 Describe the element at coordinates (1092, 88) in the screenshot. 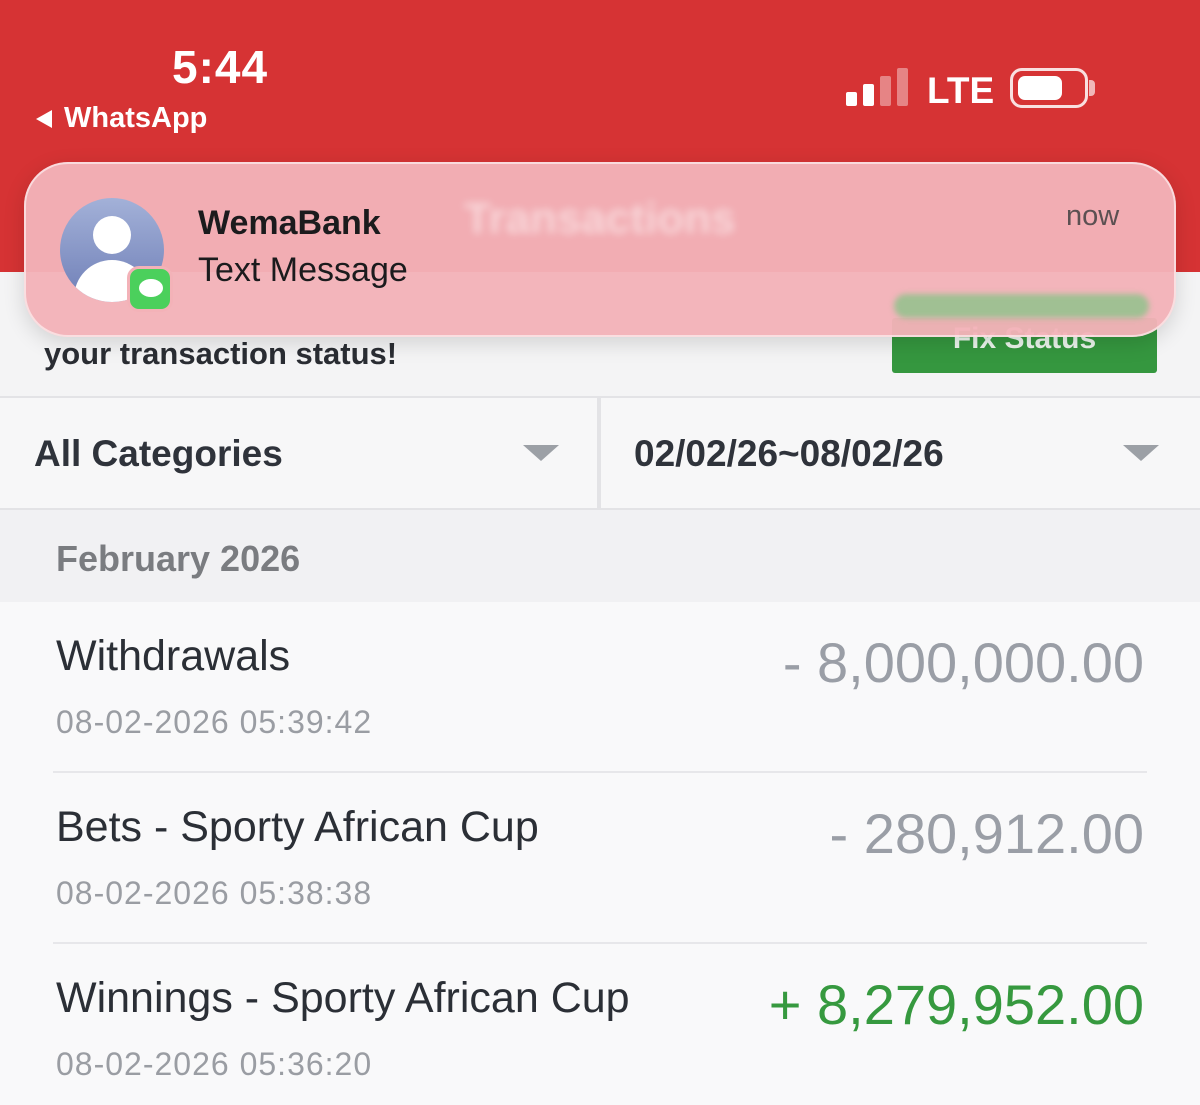

I see `battery-nub` at that location.